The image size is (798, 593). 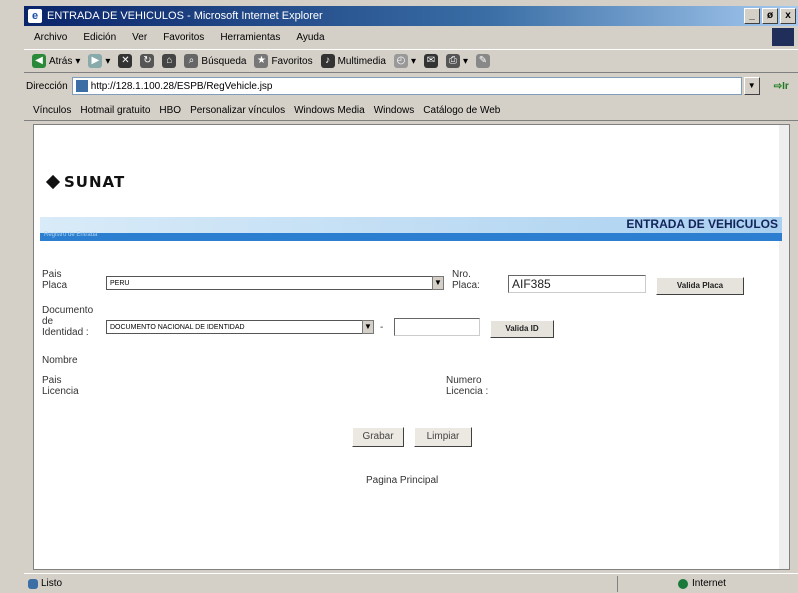 I want to click on status-text: Listo, so click(x=52, y=583).